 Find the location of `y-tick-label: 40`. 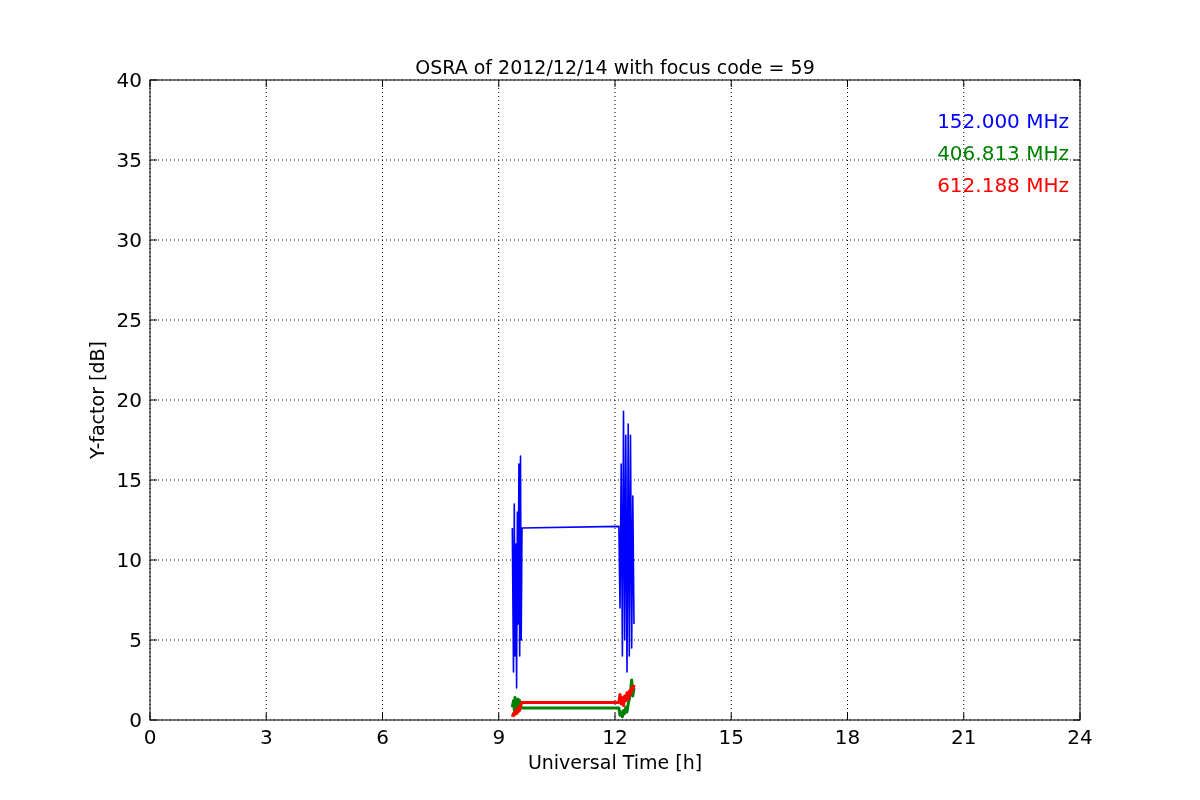

y-tick-label: 40 is located at coordinates (129, 80).